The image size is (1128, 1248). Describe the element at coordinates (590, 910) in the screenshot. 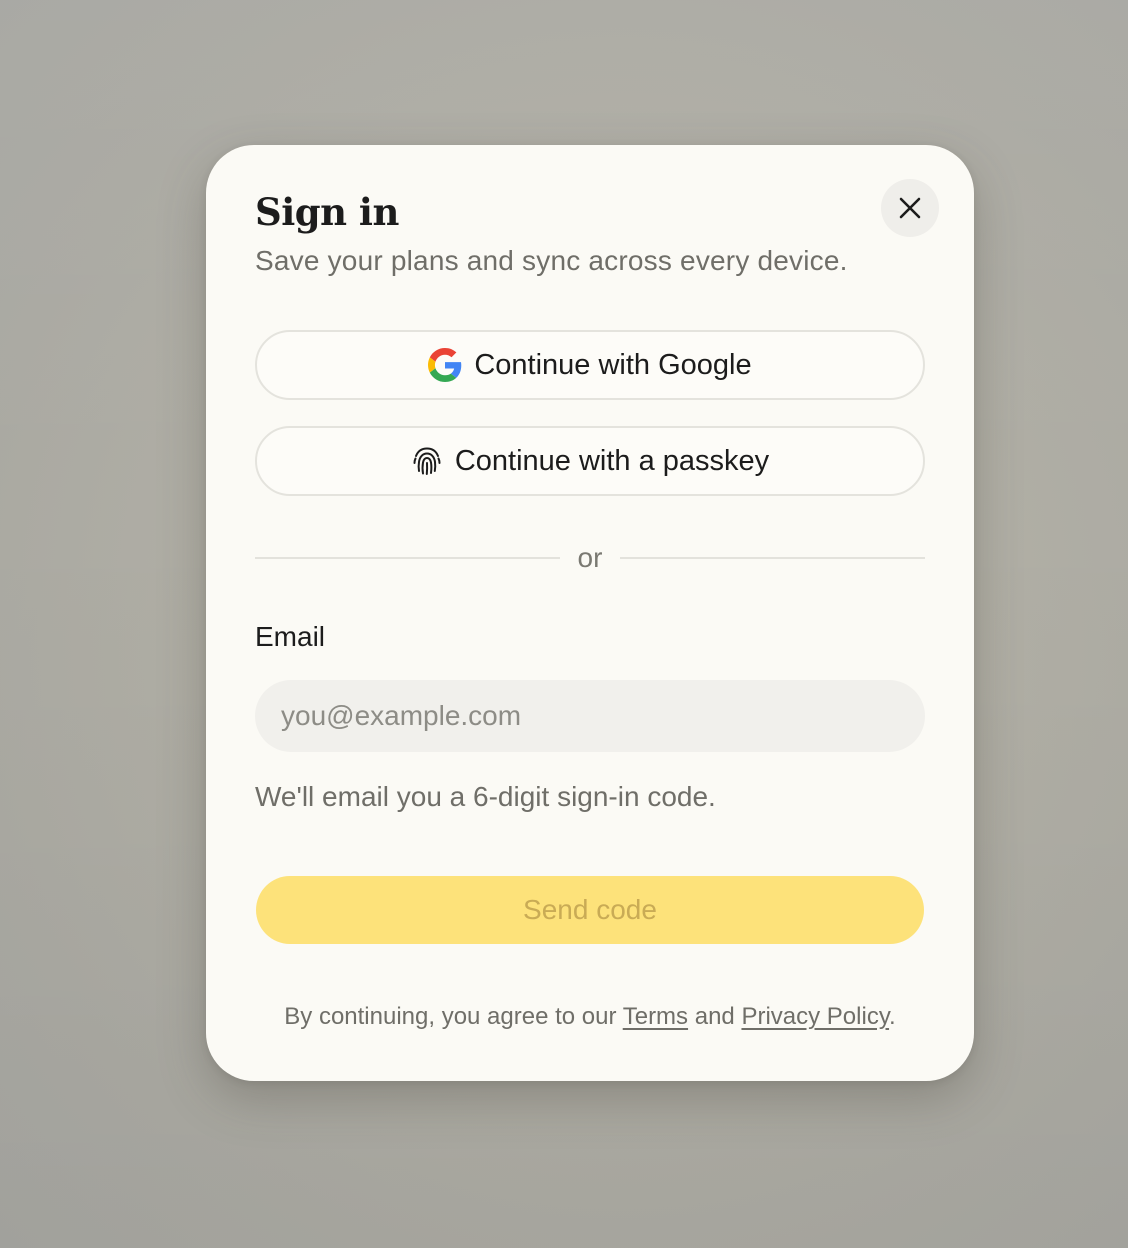

I see `send-code-button: Send code` at that location.